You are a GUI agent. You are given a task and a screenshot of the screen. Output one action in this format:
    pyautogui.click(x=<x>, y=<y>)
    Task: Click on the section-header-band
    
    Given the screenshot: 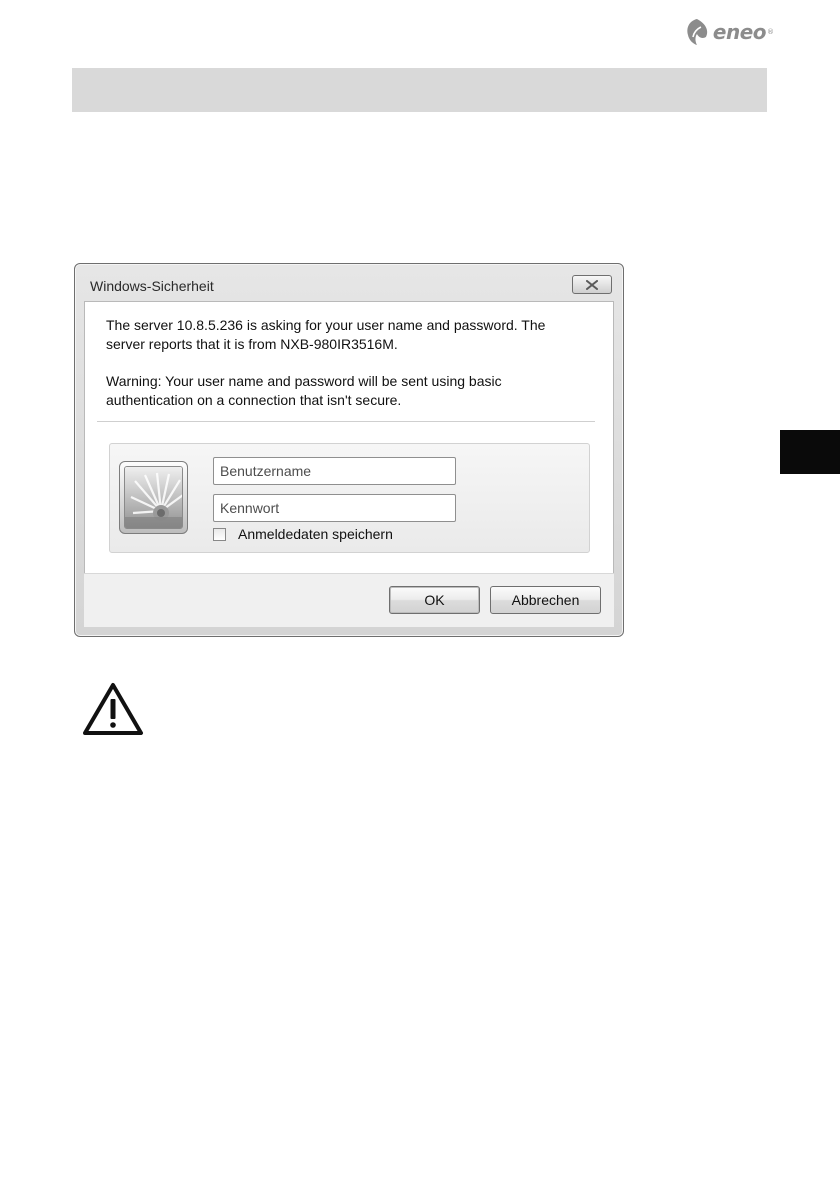 What is the action you would take?
    pyautogui.click(x=419, y=90)
    